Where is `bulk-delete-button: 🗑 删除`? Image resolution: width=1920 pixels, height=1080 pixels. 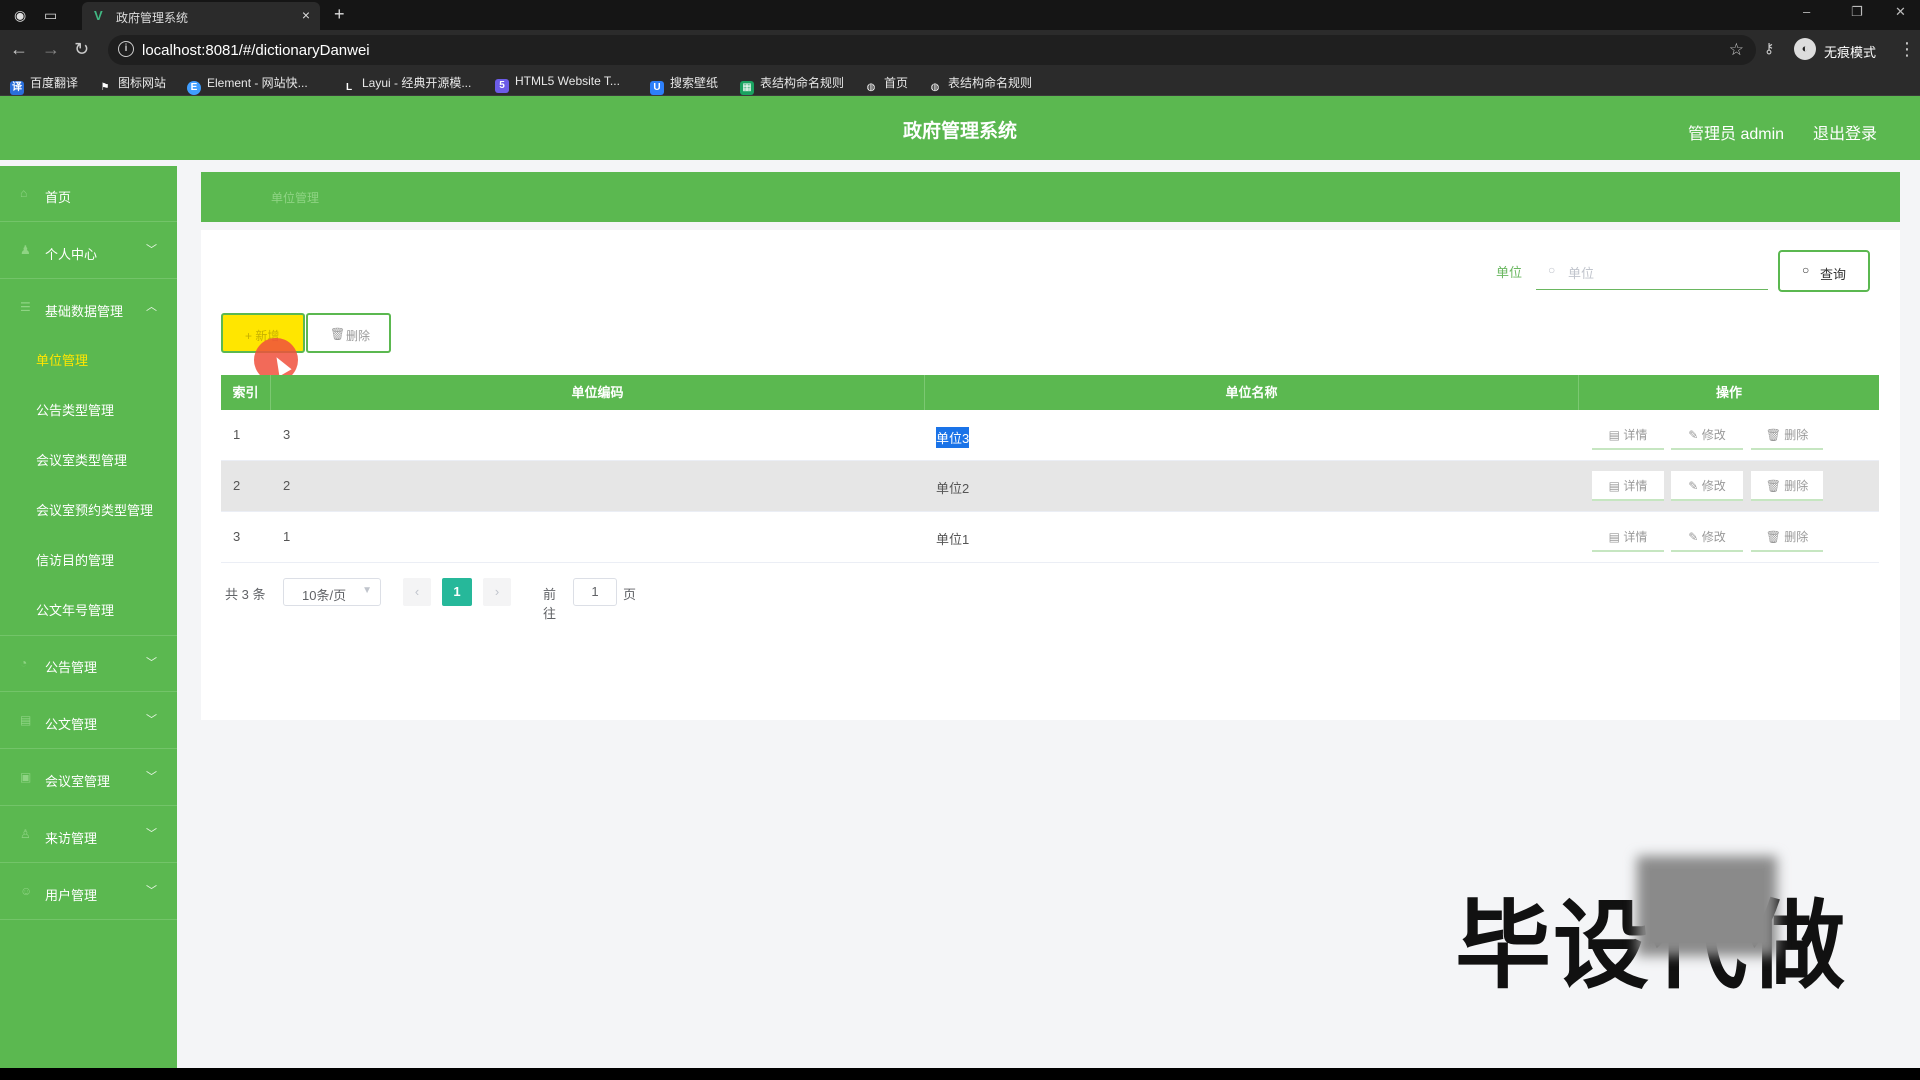 bulk-delete-button: 🗑 删除 is located at coordinates (348, 333).